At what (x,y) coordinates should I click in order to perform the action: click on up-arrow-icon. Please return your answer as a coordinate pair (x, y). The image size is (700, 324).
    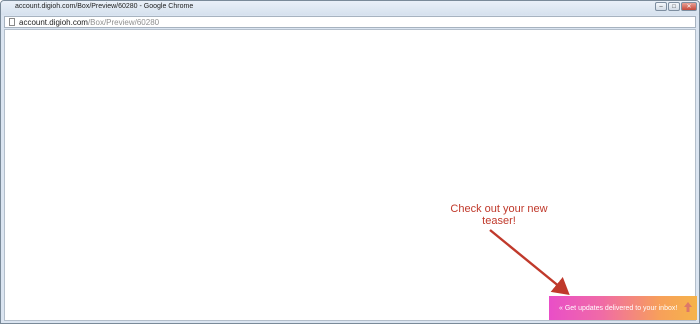
    Looking at the image, I should click on (688, 307).